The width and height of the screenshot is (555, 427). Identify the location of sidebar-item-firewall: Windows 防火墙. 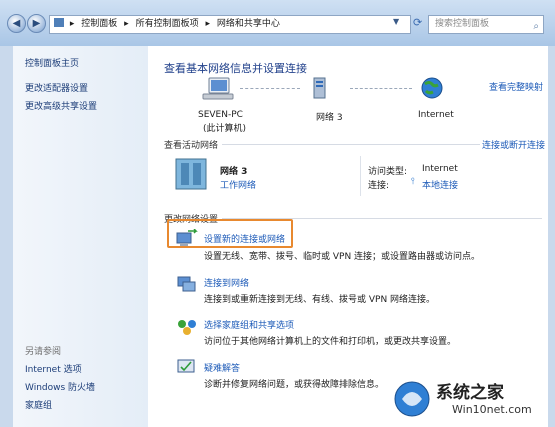
(60, 386).